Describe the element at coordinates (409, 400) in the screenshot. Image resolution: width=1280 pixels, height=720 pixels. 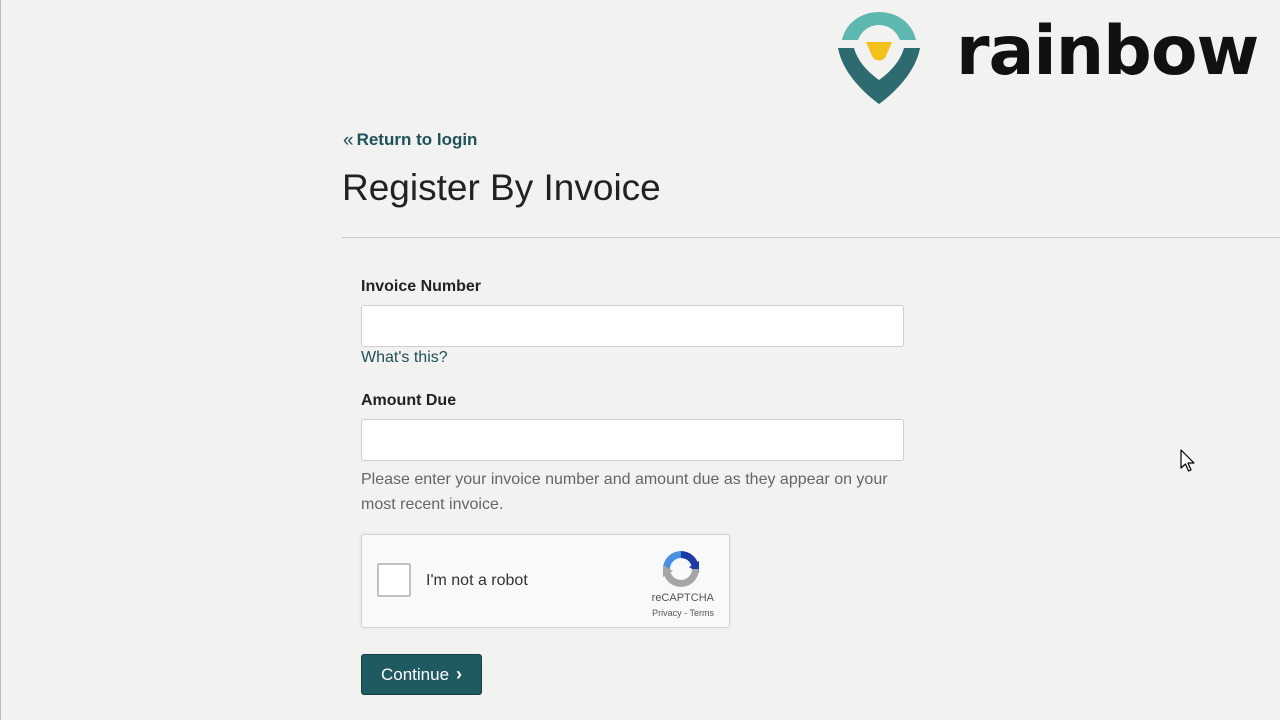
I see `amount-due-label: Amount Due` at that location.